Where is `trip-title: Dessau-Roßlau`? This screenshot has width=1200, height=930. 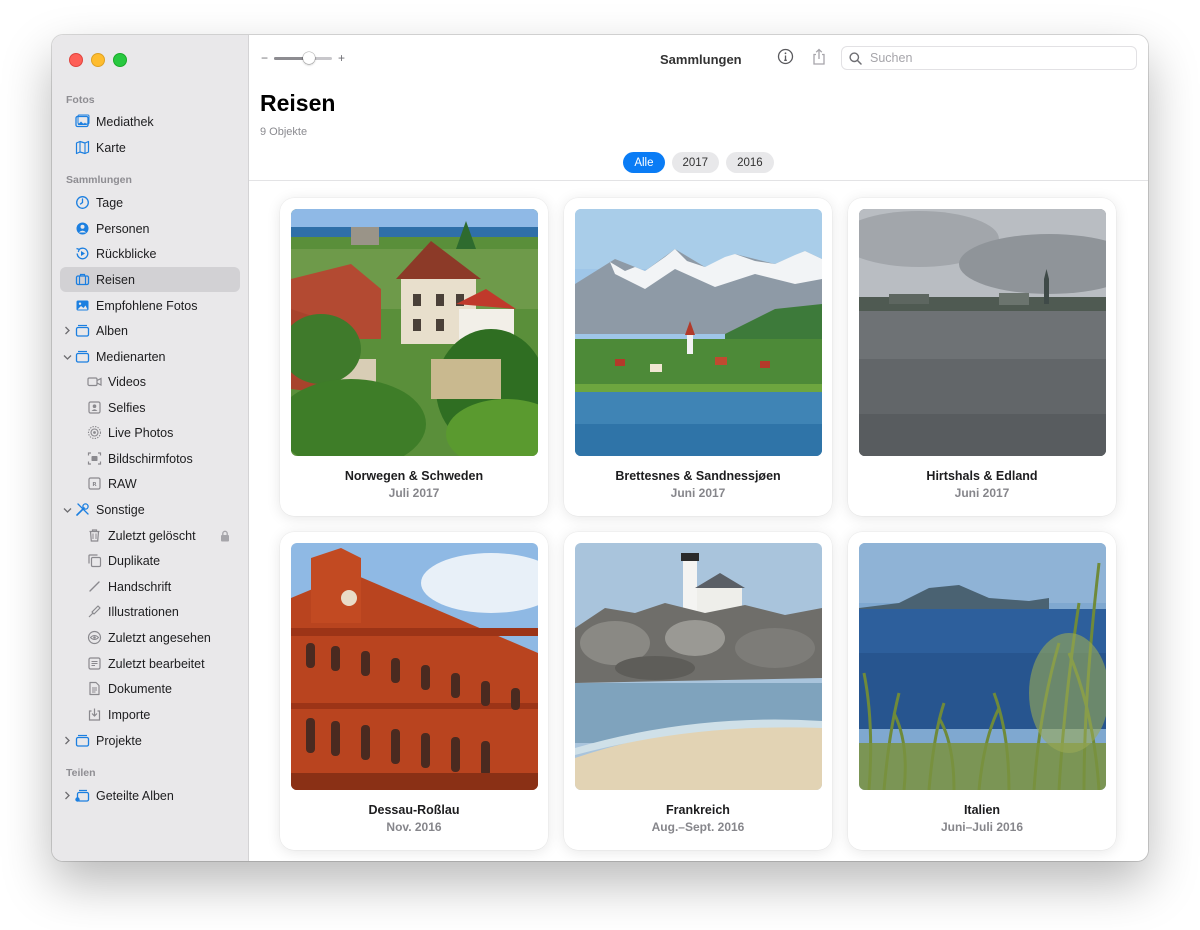 trip-title: Dessau-Roßlau is located at coordinates (414, 810).